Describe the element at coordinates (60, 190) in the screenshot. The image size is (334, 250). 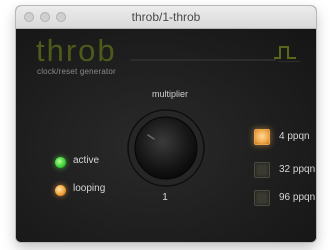
I see `looping-led` at that location.